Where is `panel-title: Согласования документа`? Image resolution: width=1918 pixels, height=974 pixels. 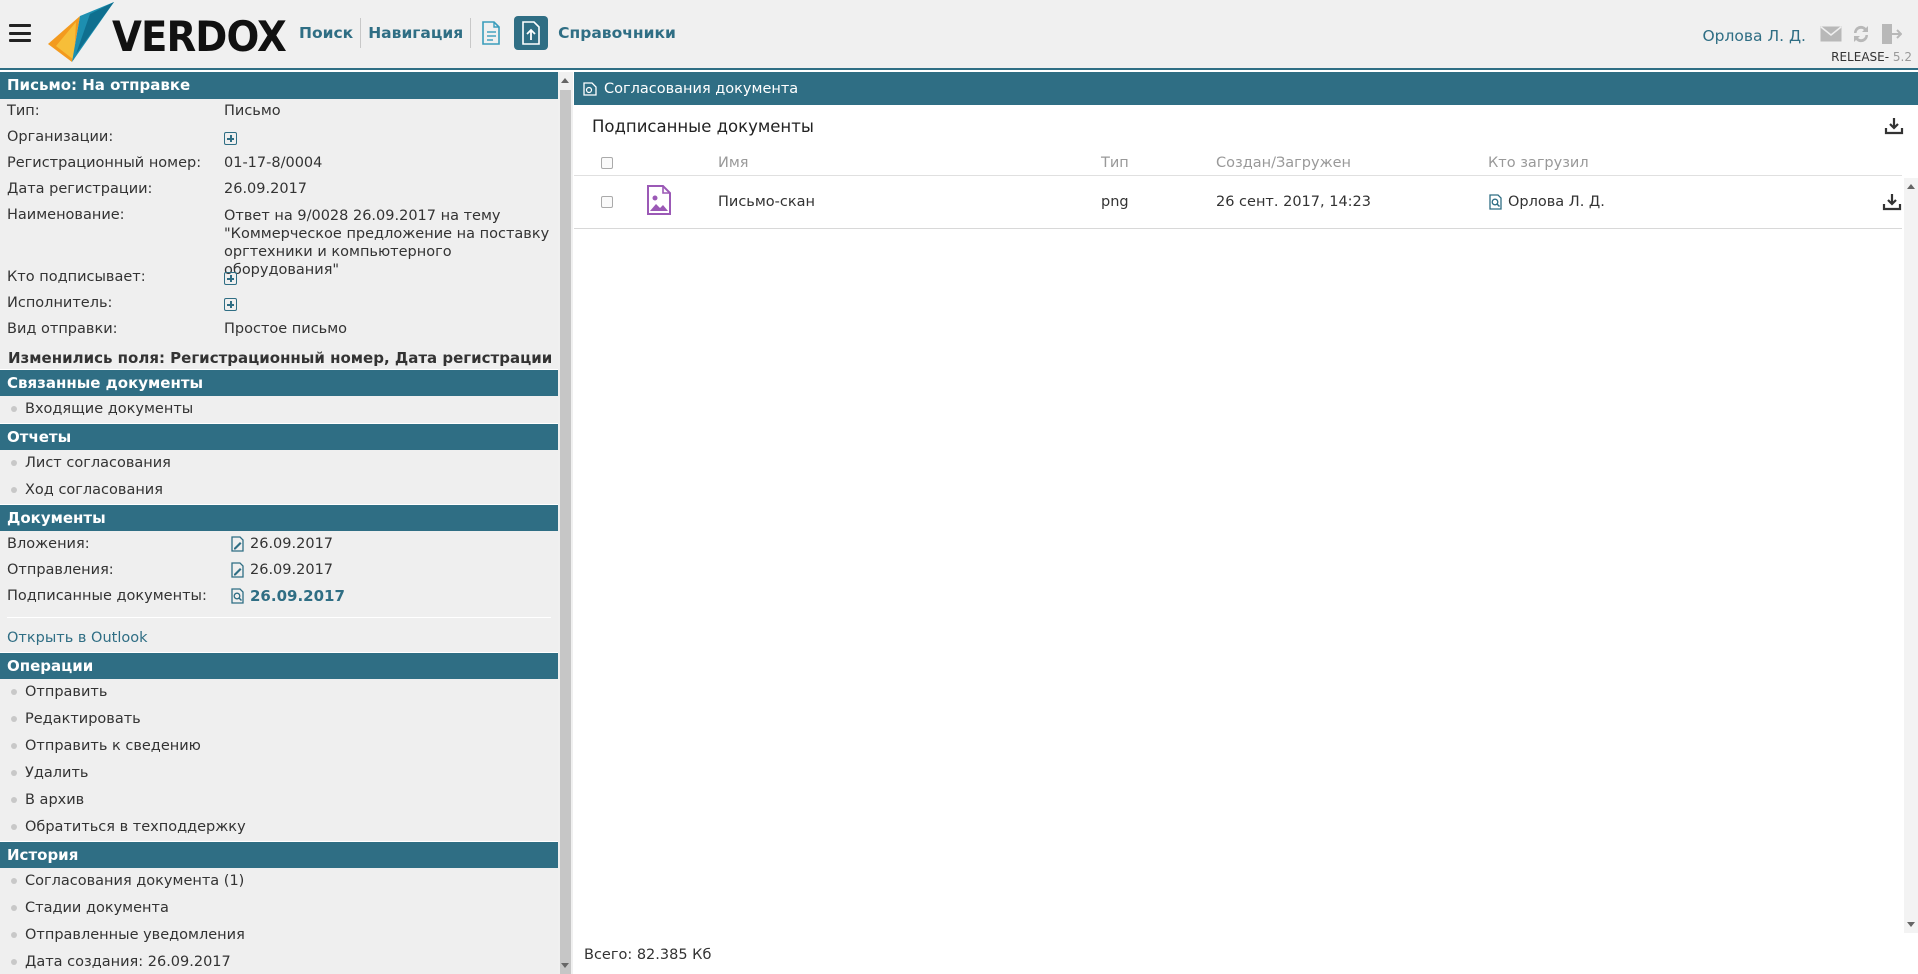
panel-title: Согласования документа is located at coordinates (701, 88).